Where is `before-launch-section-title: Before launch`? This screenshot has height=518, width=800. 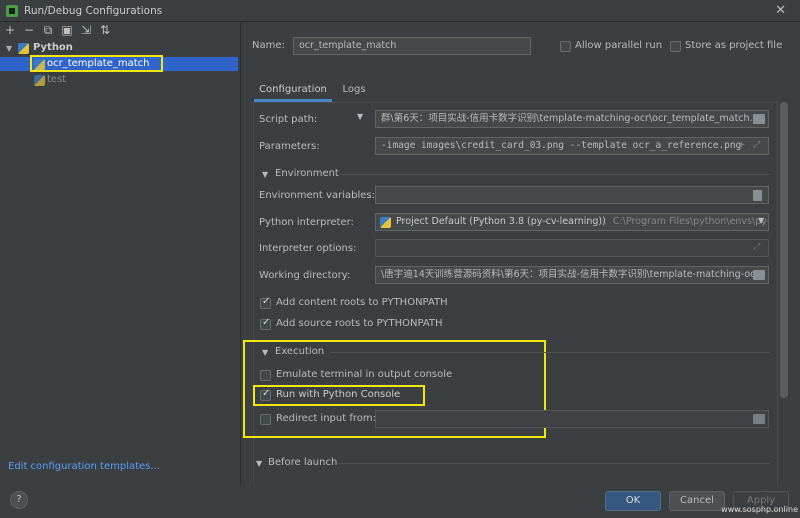 before-launch-section-title: Before launch is located at coordinates (303, 462).